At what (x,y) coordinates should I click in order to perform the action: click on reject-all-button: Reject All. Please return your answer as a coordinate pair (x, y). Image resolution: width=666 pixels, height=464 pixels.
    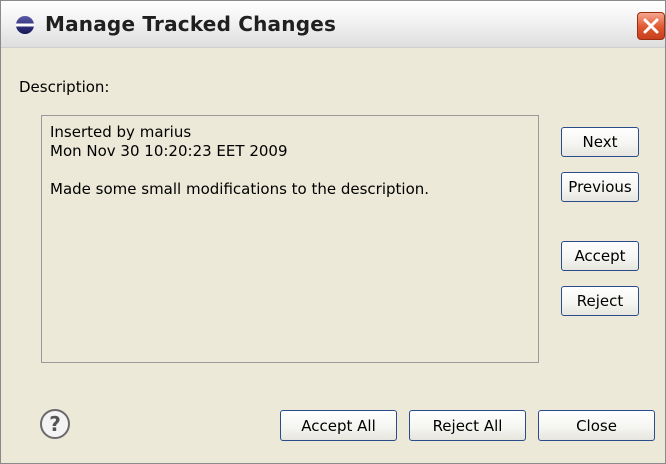
    Looking at the image, I should click on (467, 425).